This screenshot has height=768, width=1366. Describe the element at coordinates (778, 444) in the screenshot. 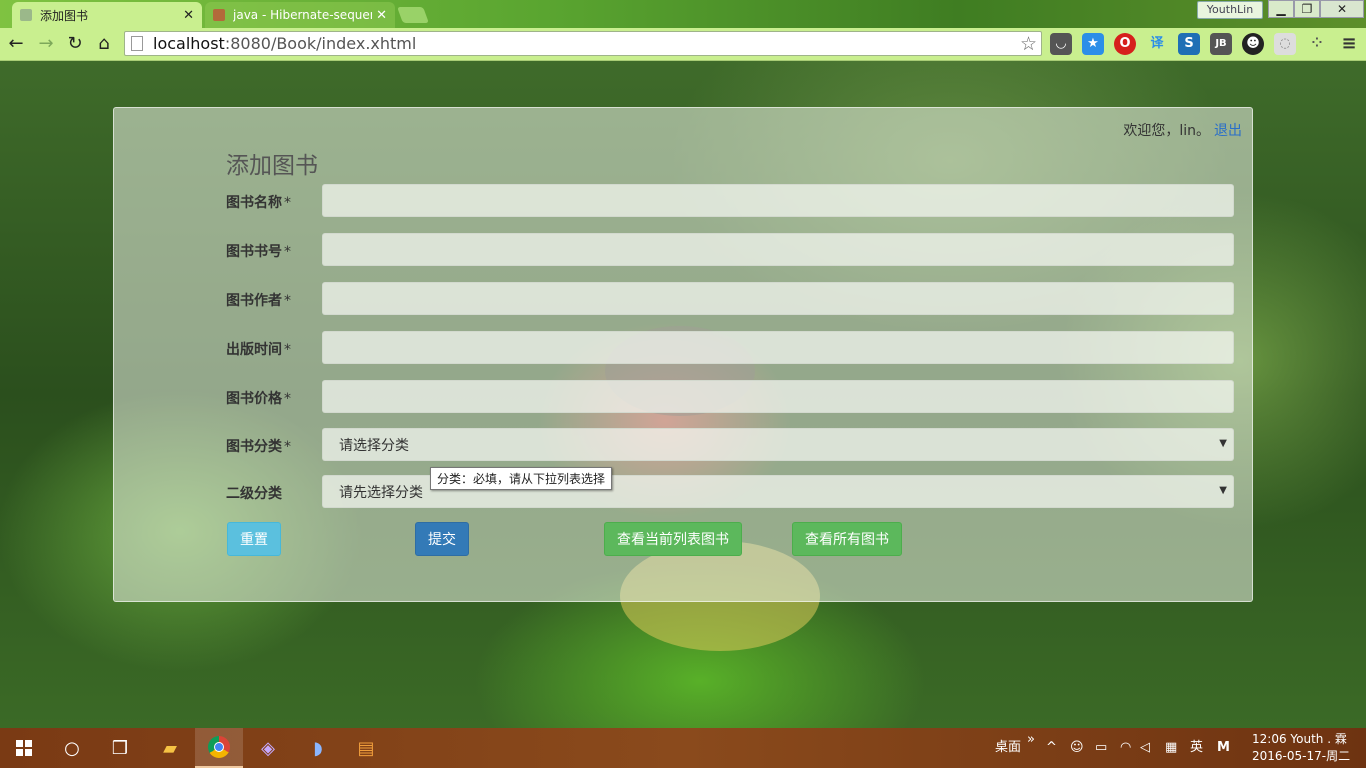

I see `category-select: 请选择分类 ▼` at that location.